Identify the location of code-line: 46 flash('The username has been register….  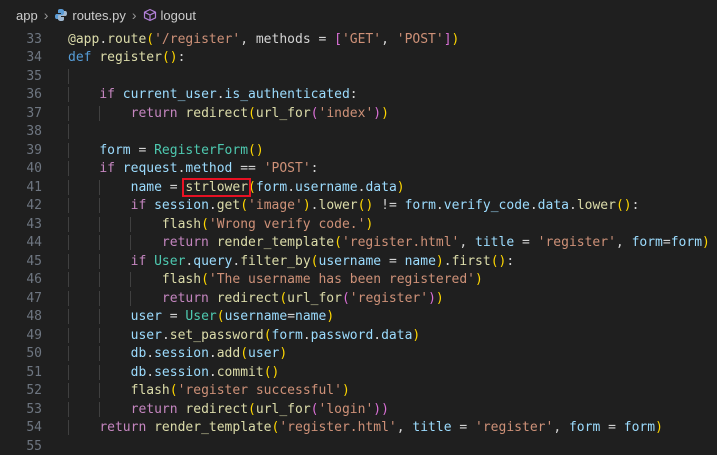
(358, 280).